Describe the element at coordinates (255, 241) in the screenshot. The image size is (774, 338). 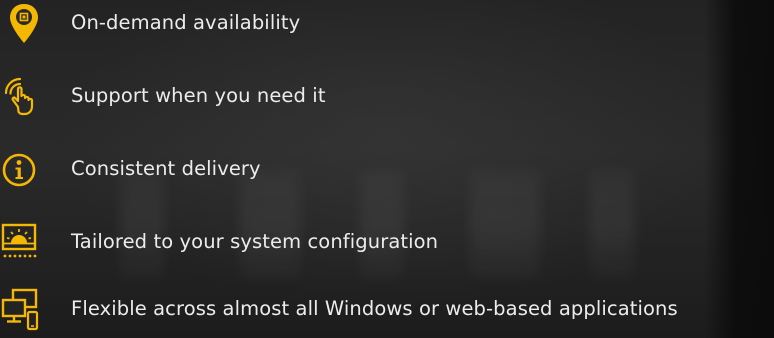
I see `feature-label: Tailored to your system configuration` at that location.